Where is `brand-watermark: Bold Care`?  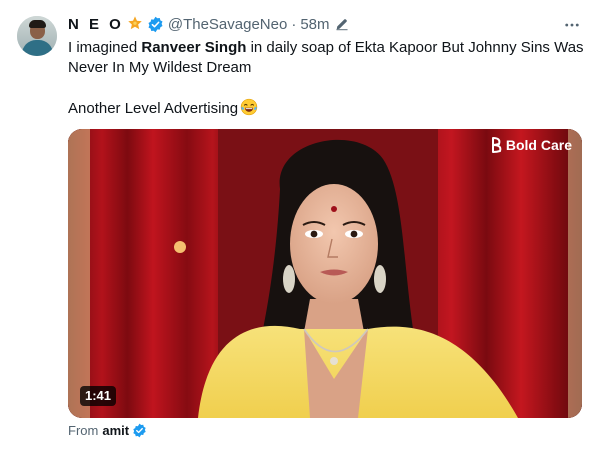 brand-watermark: Bold Care is located at coordinates (531, 145).